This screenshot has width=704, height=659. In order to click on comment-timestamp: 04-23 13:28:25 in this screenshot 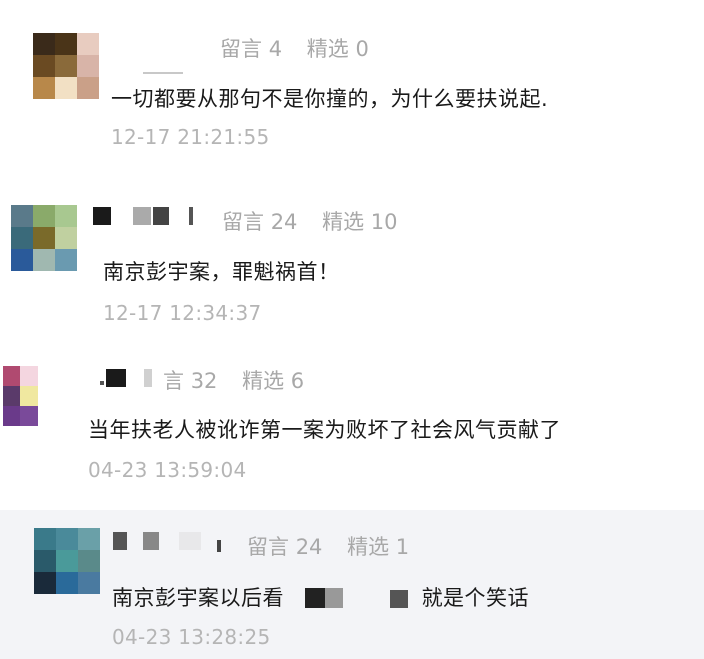, I will do `click(191, 637)`.